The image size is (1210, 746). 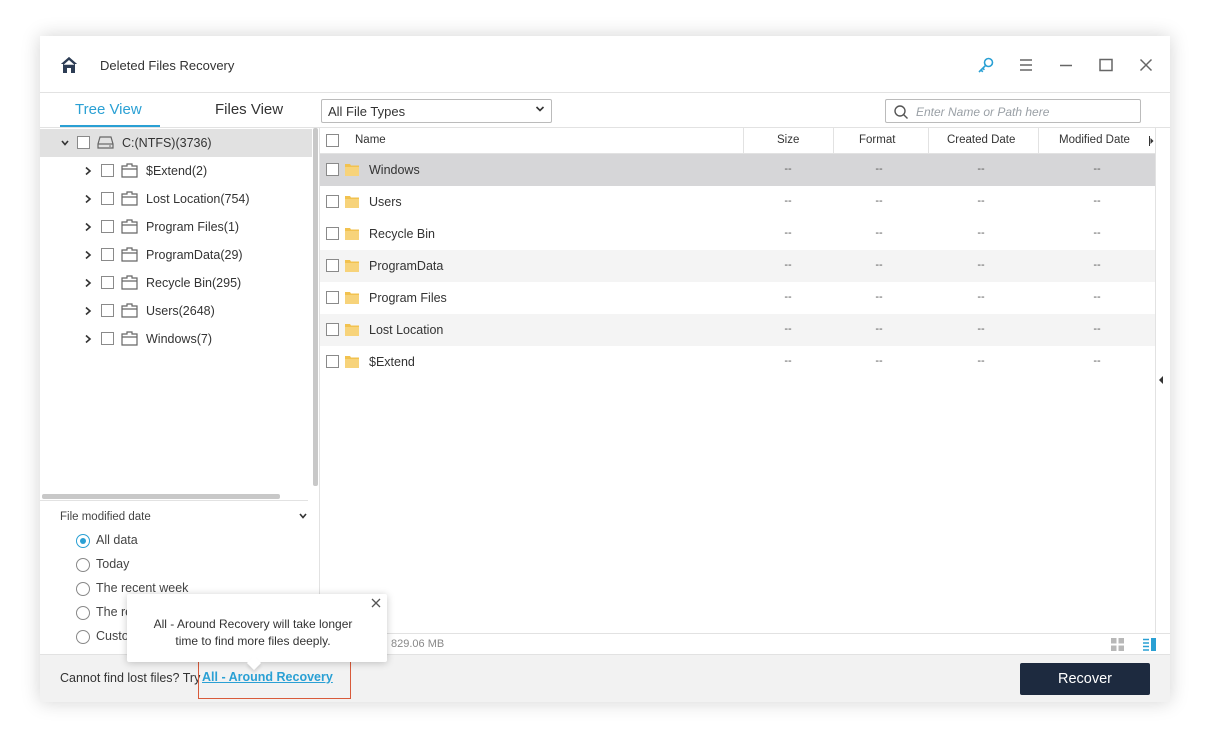 I want to click on title-bar: Deleted Files Recovery, so click(x=605, y=64).